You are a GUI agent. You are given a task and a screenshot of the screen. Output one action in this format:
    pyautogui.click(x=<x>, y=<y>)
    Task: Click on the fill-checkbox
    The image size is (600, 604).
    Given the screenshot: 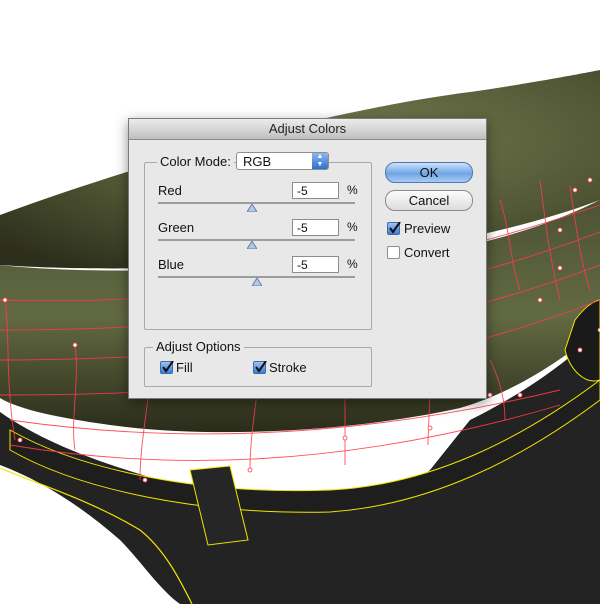 What is the action you would take?
    pyautogui.click(x=167, y=367)
    